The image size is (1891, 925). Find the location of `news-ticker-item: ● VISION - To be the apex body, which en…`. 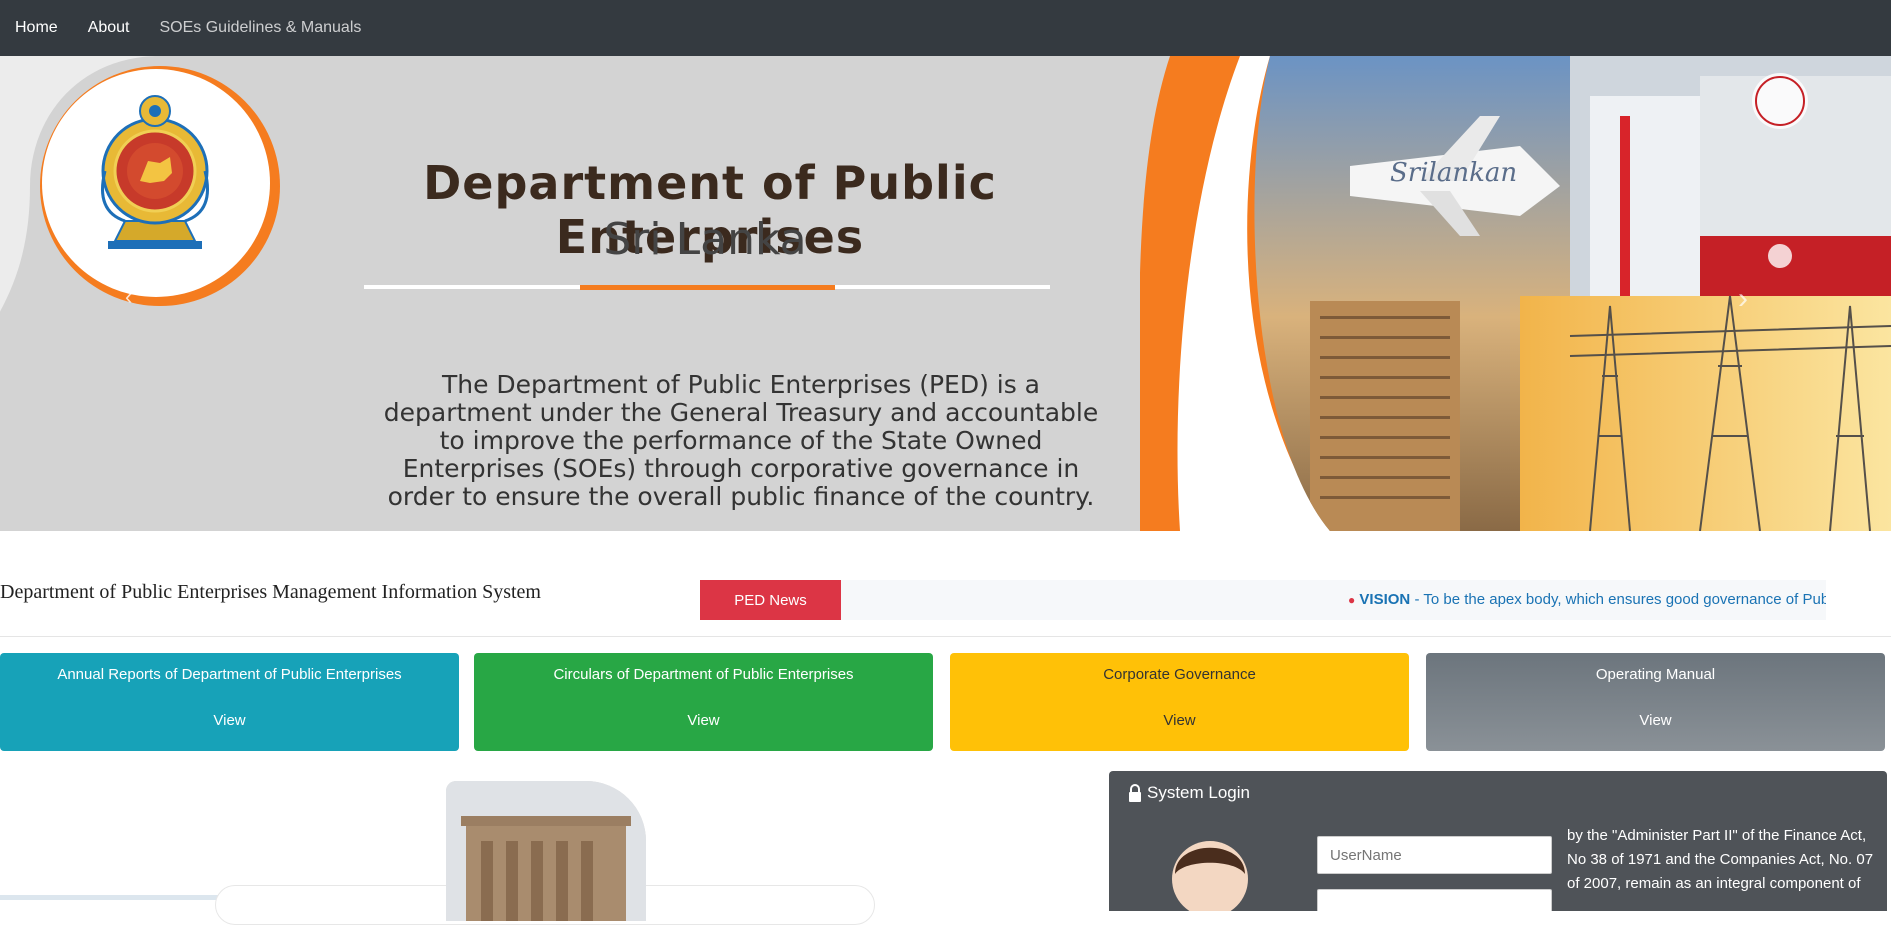

news-ticker-item: ● VISION - To be the apex body, which en… is located at coordinates (1587, 599).